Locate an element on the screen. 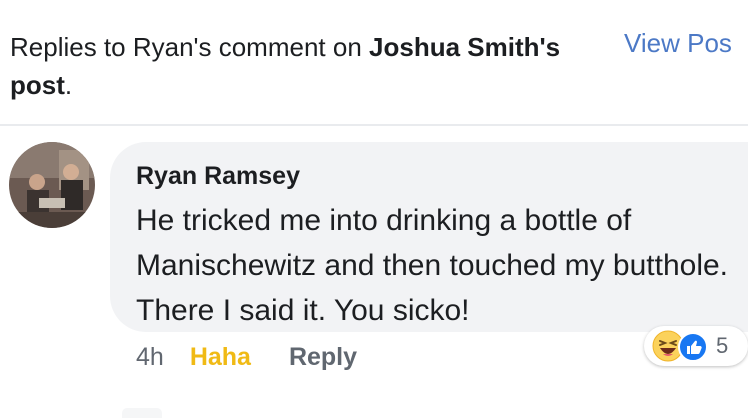 This screenshot has width=748, height=420. post-word-link: post is located at coordinates (37, 85).